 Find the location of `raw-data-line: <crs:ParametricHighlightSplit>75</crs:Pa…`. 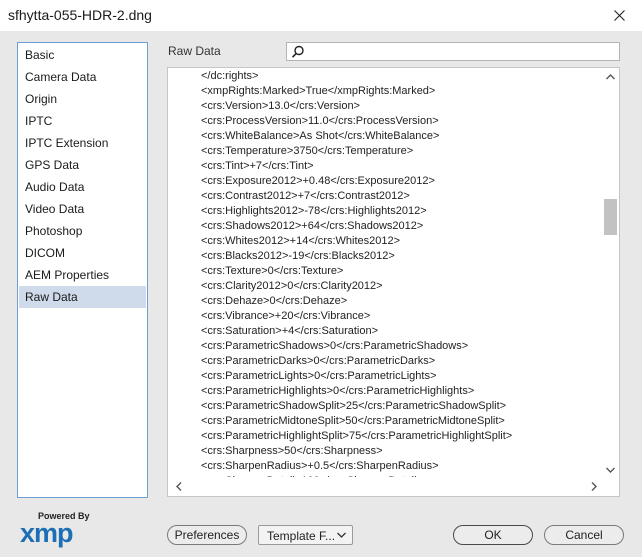

raw-data-line: <crs:ParametricHighlightSplit>75</crs:Pa… is located at coordinates (357, 436).